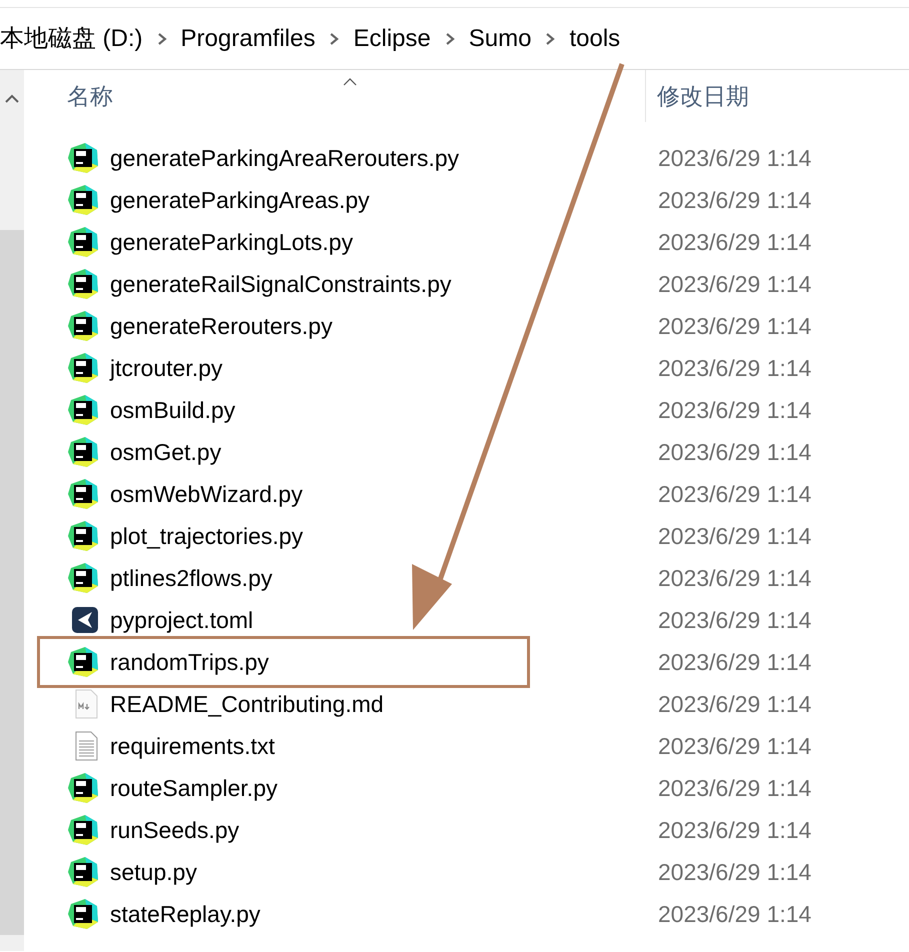 This screenshot has height=952, width=909. What do you see at coordinates (356, 96) in the screenshot?
I see `column-header: 名称` at bounding box center [356, 96].